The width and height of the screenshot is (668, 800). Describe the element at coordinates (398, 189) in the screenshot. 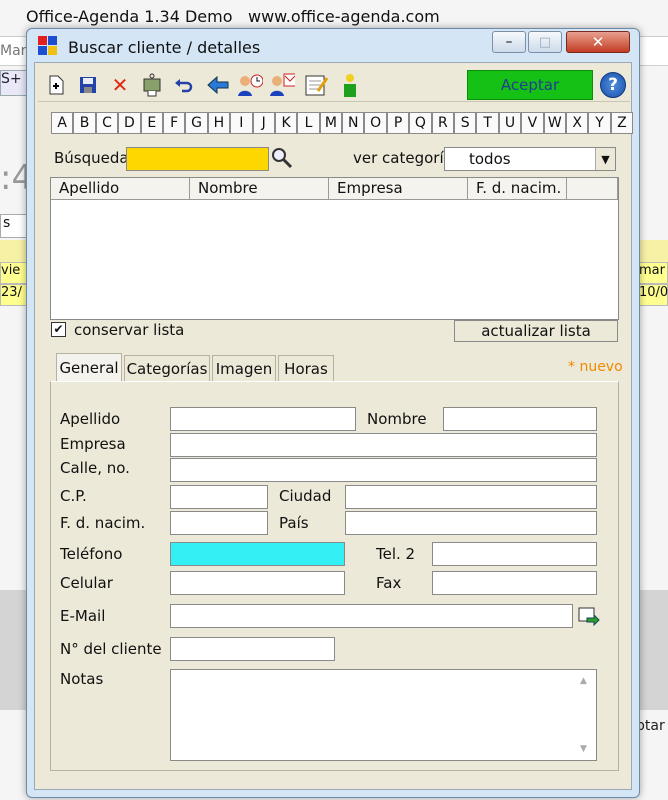

I see `column-header-empresa: Empresa` at that location.